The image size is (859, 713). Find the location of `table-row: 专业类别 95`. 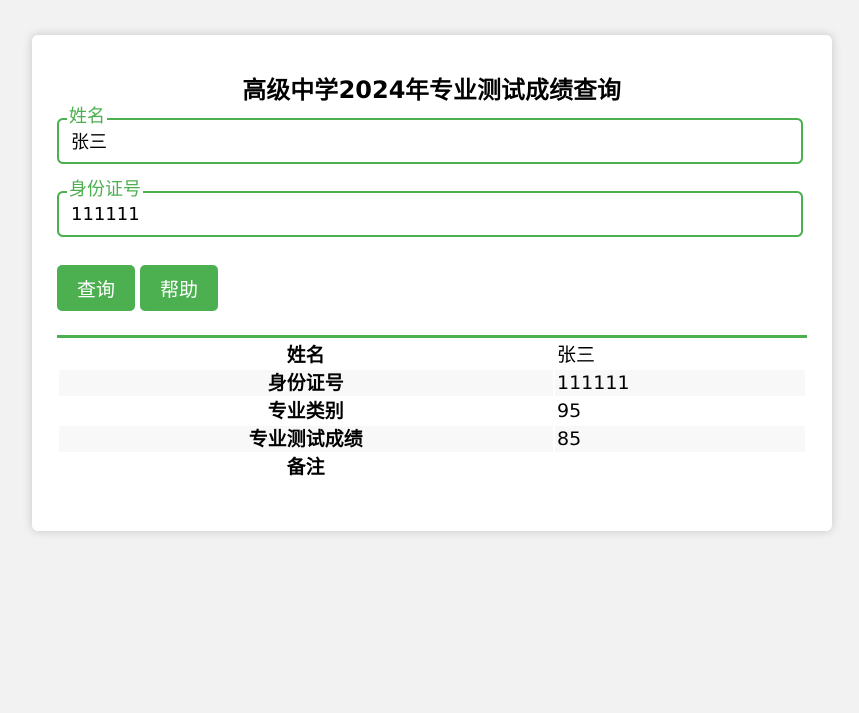

table-row: 专业类别 95 is located at coordinates (432, 411).